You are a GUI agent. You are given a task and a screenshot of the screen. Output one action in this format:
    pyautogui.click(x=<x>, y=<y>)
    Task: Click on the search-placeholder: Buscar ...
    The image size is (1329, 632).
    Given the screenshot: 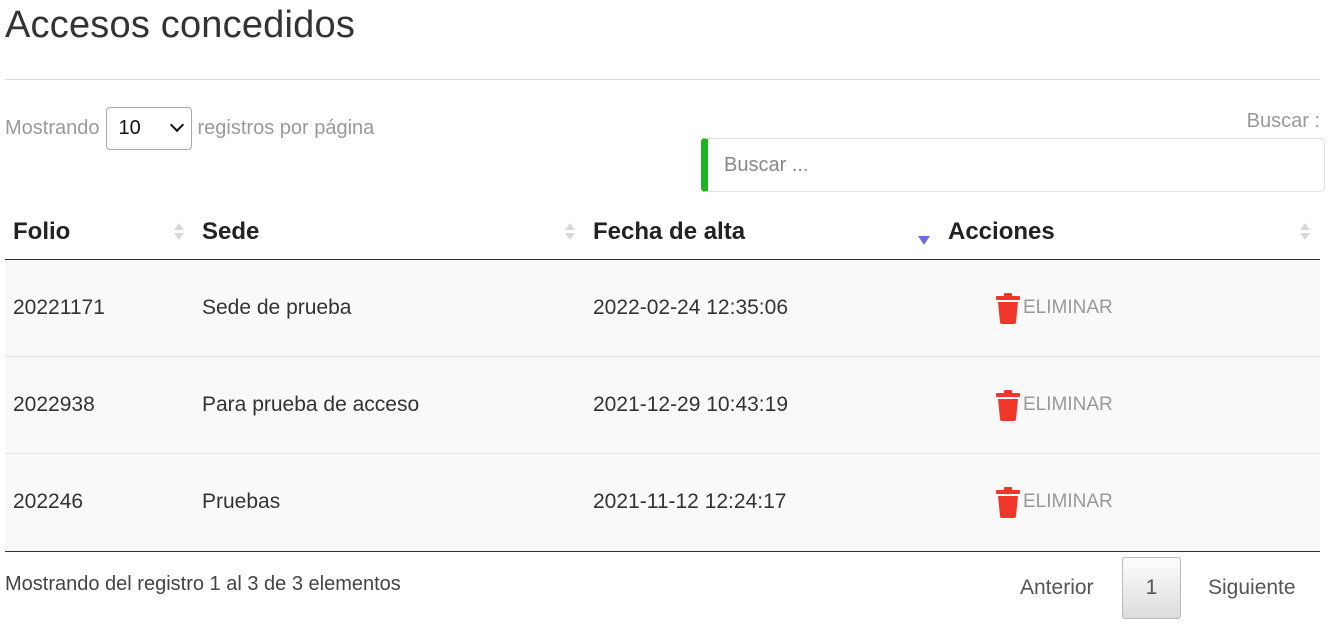 What is the action you would take?
    pyautogui.click(x=766, y=164)
    